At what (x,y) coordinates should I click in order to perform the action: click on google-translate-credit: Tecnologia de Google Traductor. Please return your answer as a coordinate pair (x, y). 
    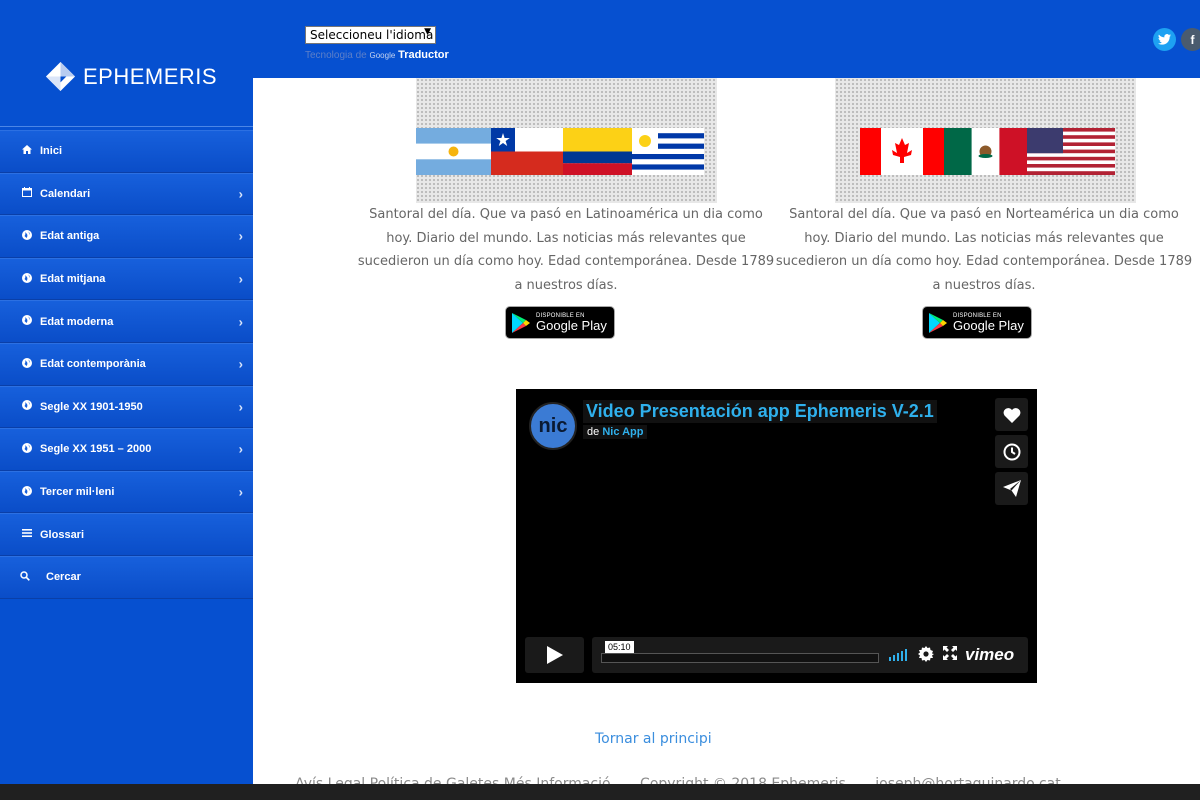
    Looking at the image, I should click on (377, 55).